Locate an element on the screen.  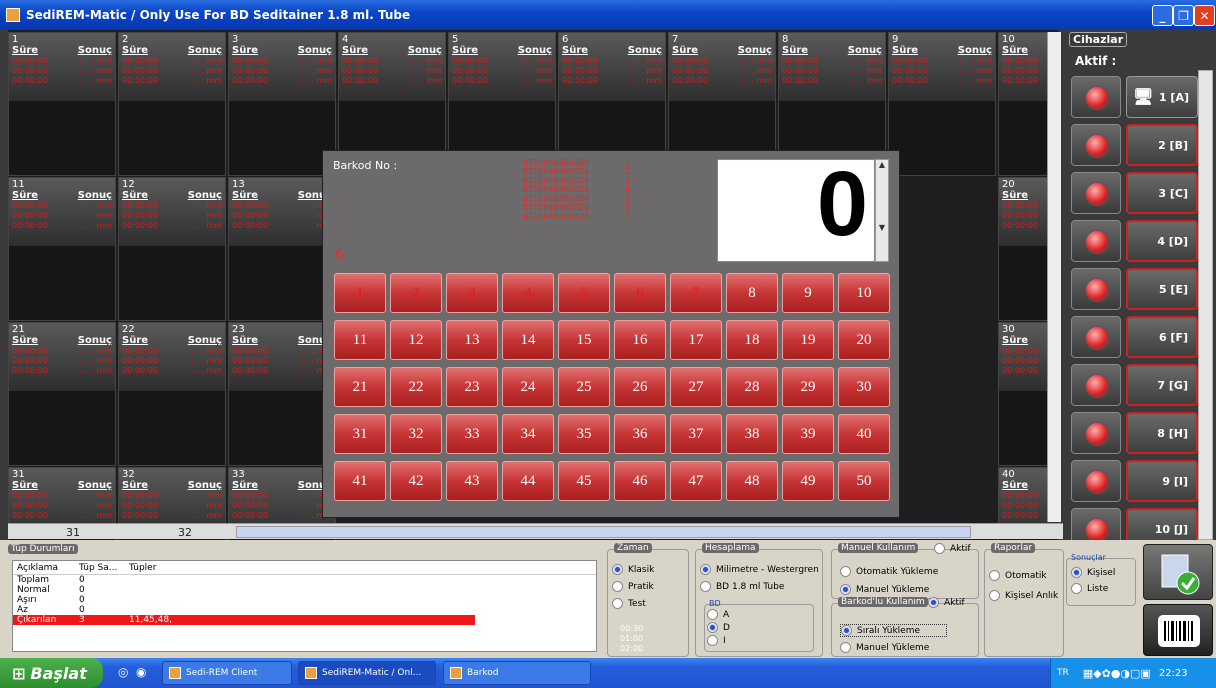
tube-number-button: 31 is located at coordinates (360, 434).